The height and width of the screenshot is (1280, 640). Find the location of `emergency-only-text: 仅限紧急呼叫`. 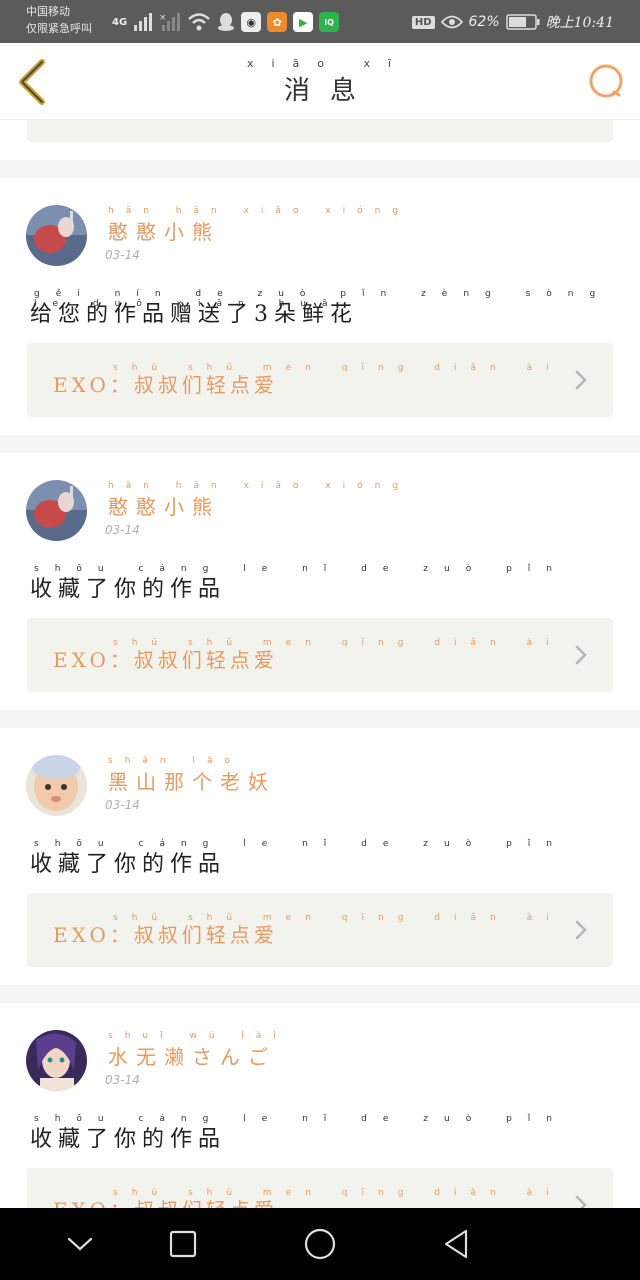

emergency-only-text: 仅限紧急呼叫 is located at coordinates (59, 28).